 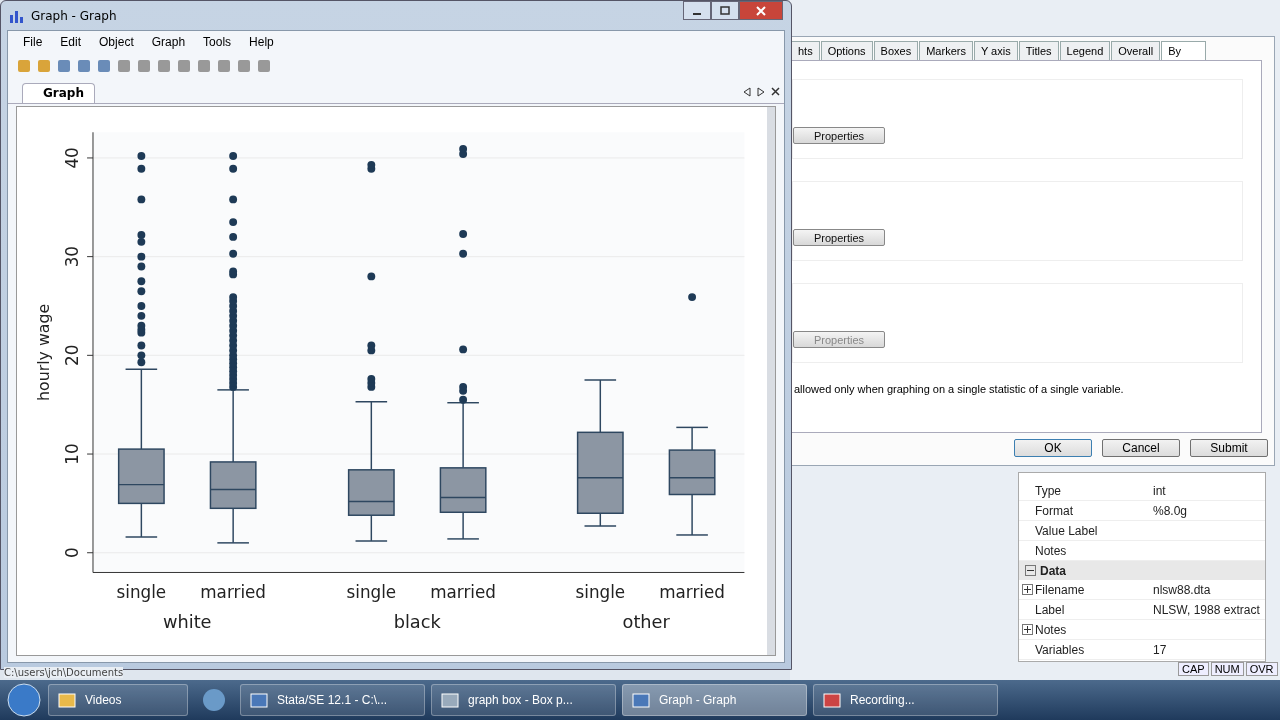 I want to click on x-group-label: black, so click(x=417, y=621).